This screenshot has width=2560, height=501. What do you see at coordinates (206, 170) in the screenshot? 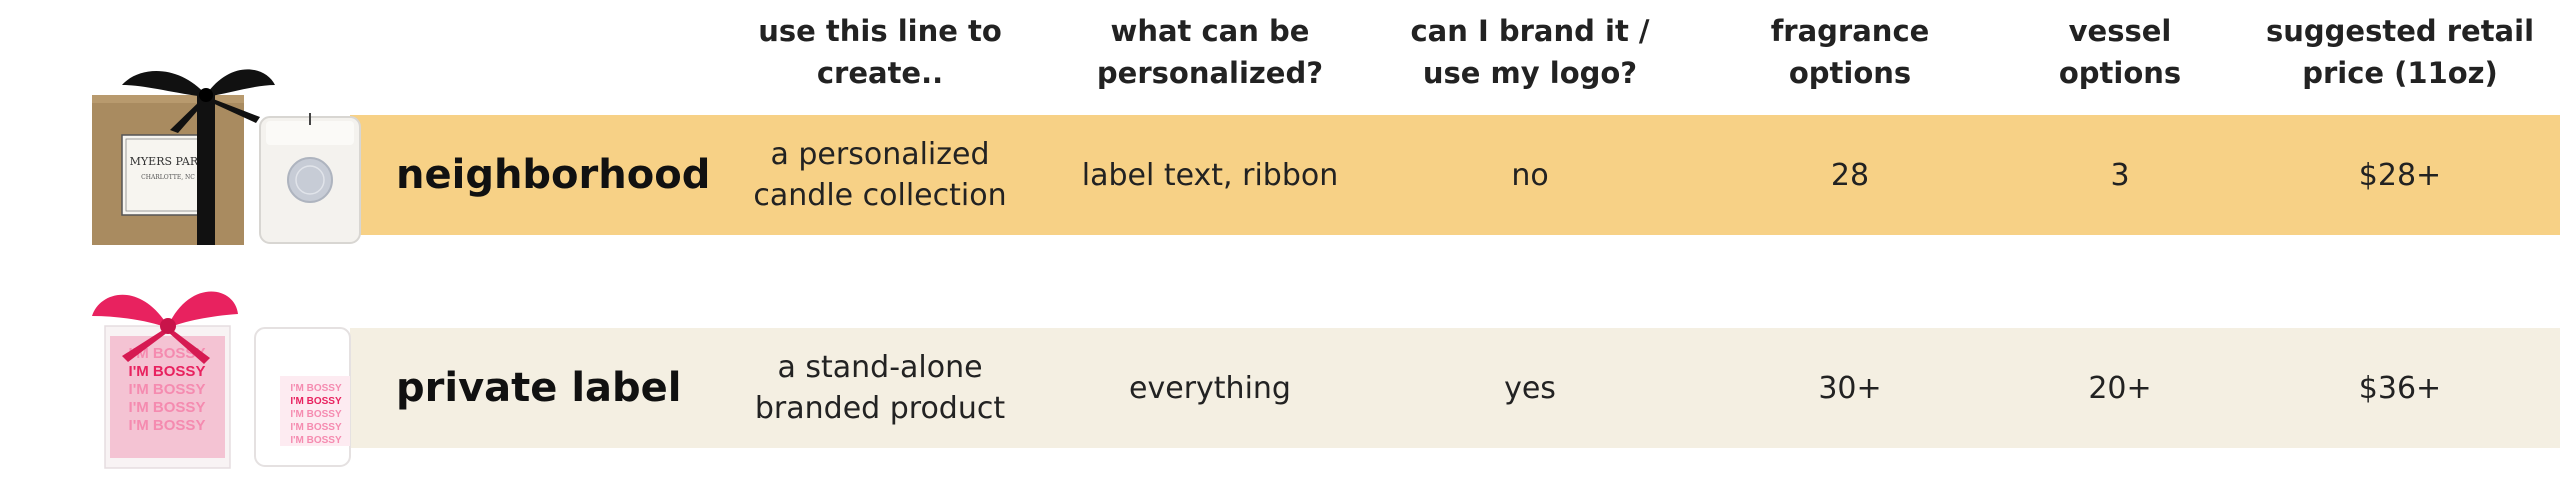
I see `ribbon` at bounding box center [206, 170].